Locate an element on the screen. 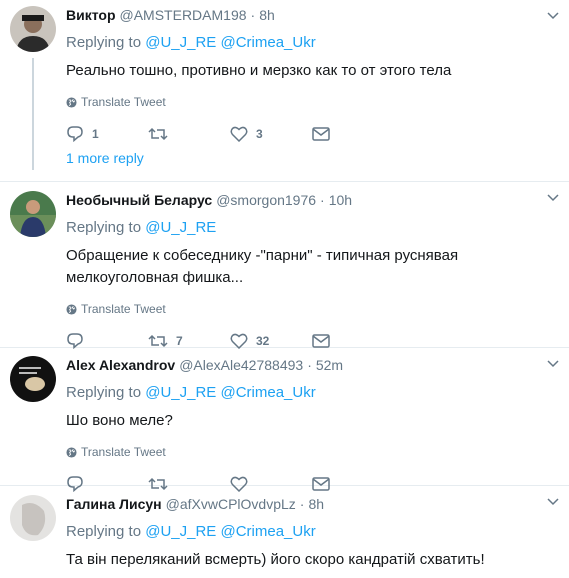 This screenshot has width=569, height=578. retweet-count: 7 is located at coordinates (179, 341).